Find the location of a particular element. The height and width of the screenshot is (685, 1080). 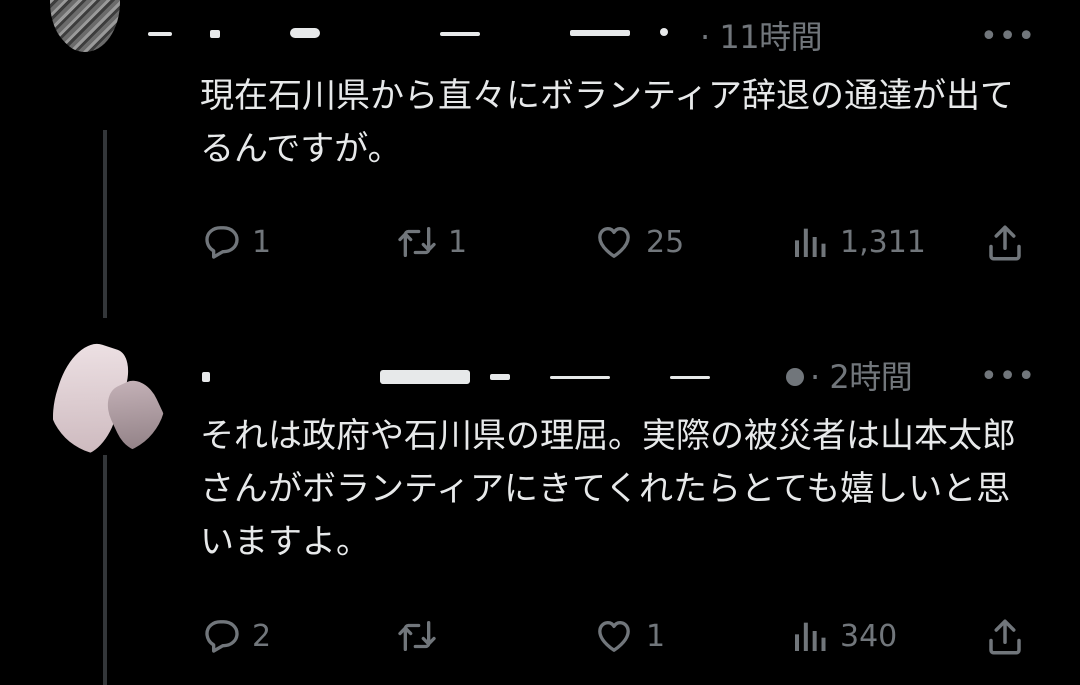

tweet-text: 現在石川県から直々にボランティア辞退の通達が出てるんですが。 is located at coordinates (607, 122).